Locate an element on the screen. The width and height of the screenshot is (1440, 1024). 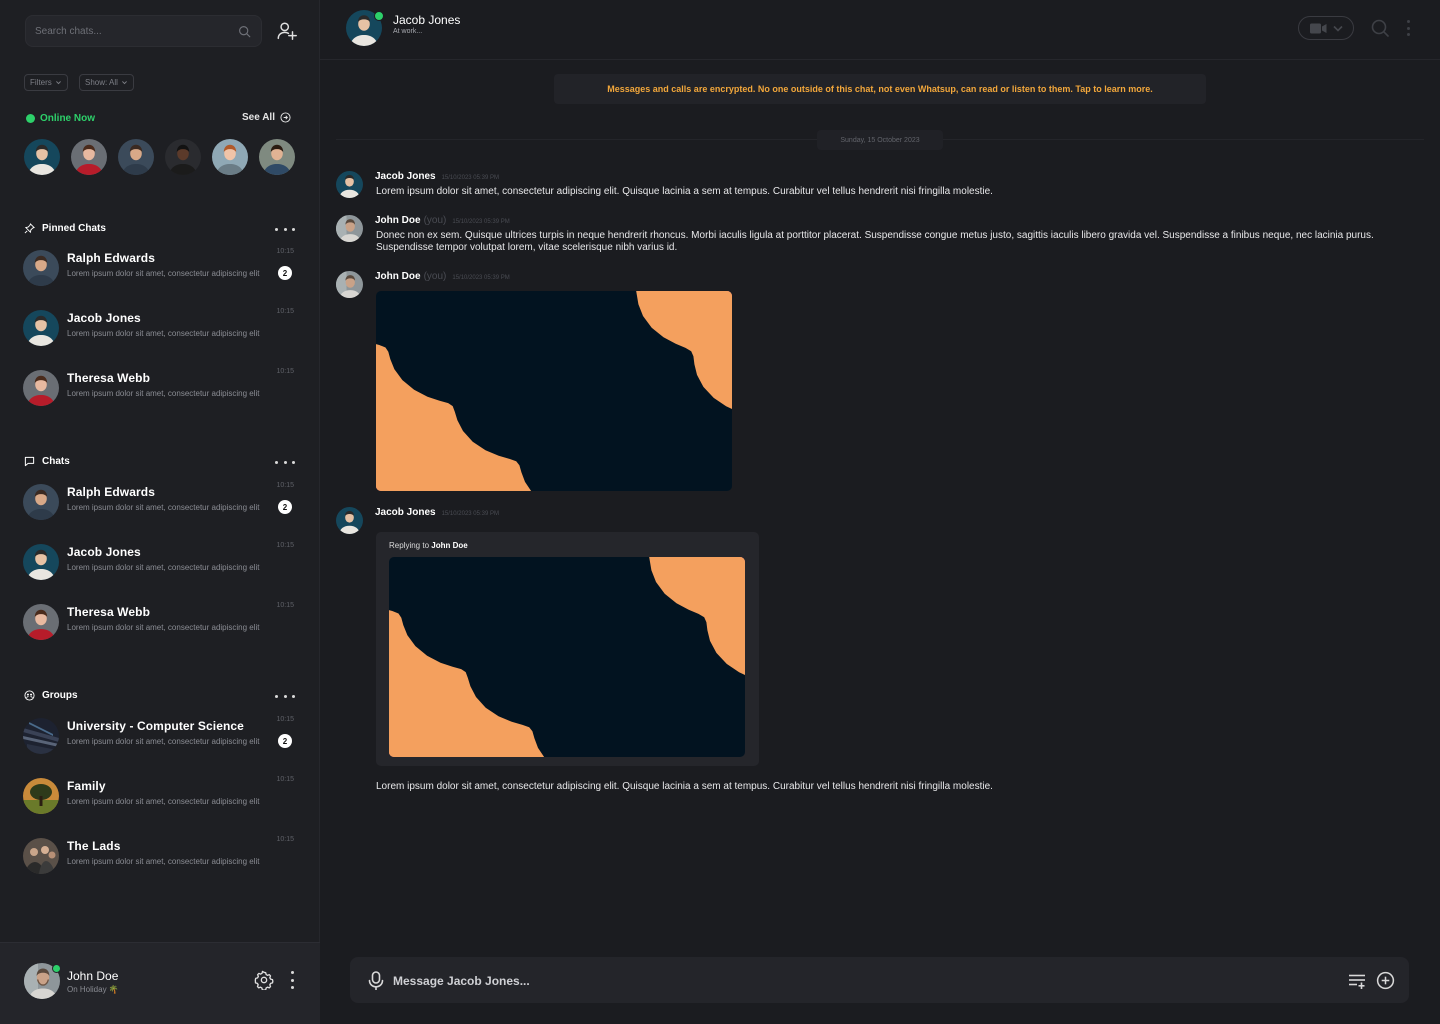
arrow-circle-right-icon is located at coordinates (285, 117).